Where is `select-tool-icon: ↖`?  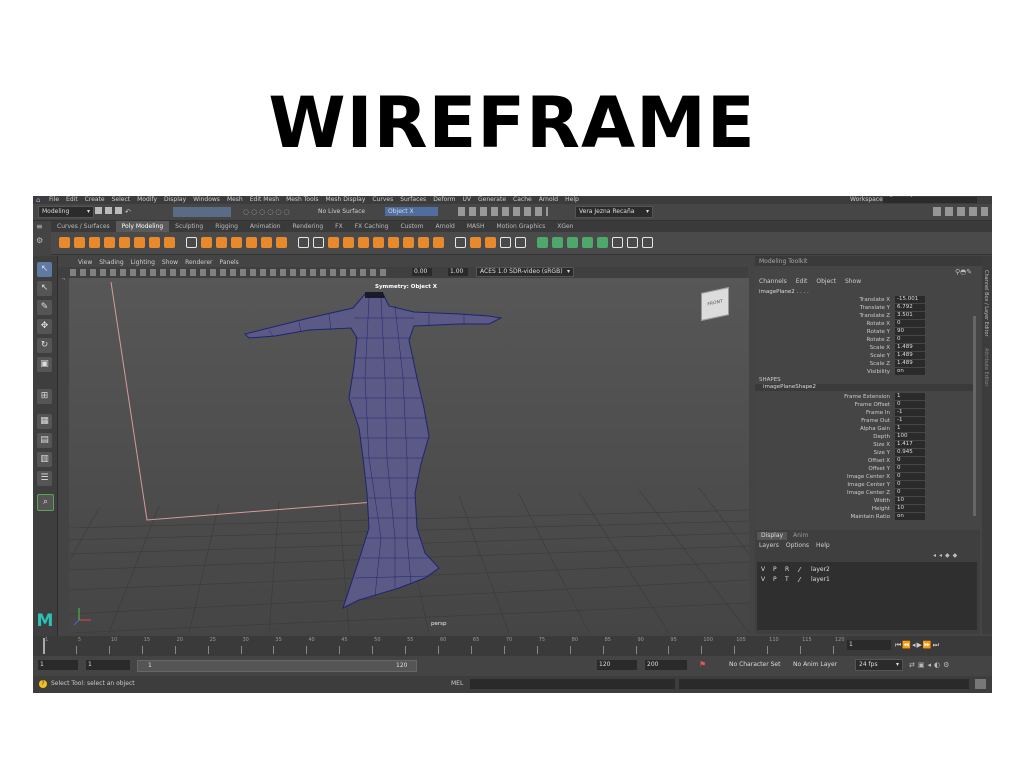
select-tool-icon: ↖ is located at coordinates (44, 269).